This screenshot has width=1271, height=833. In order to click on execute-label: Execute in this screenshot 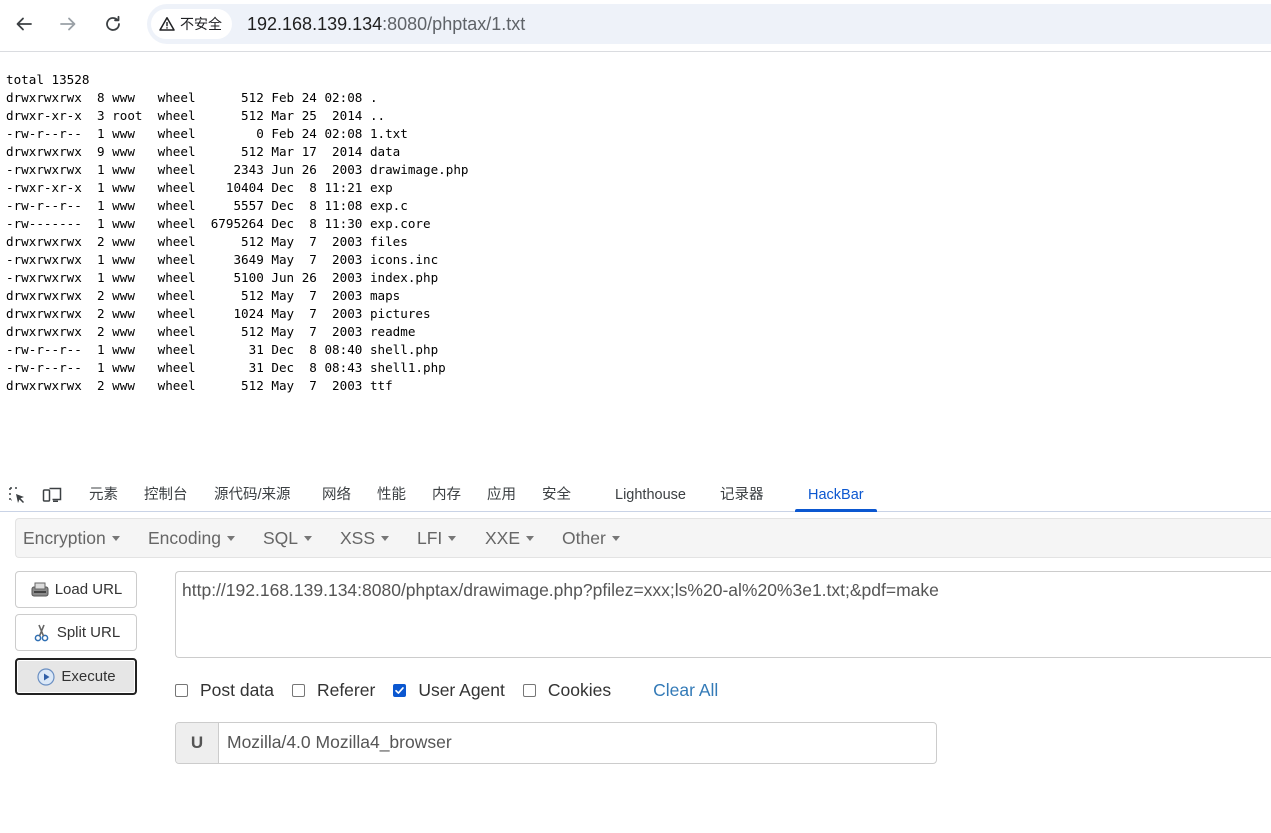, I will do `click(88, 676)`.